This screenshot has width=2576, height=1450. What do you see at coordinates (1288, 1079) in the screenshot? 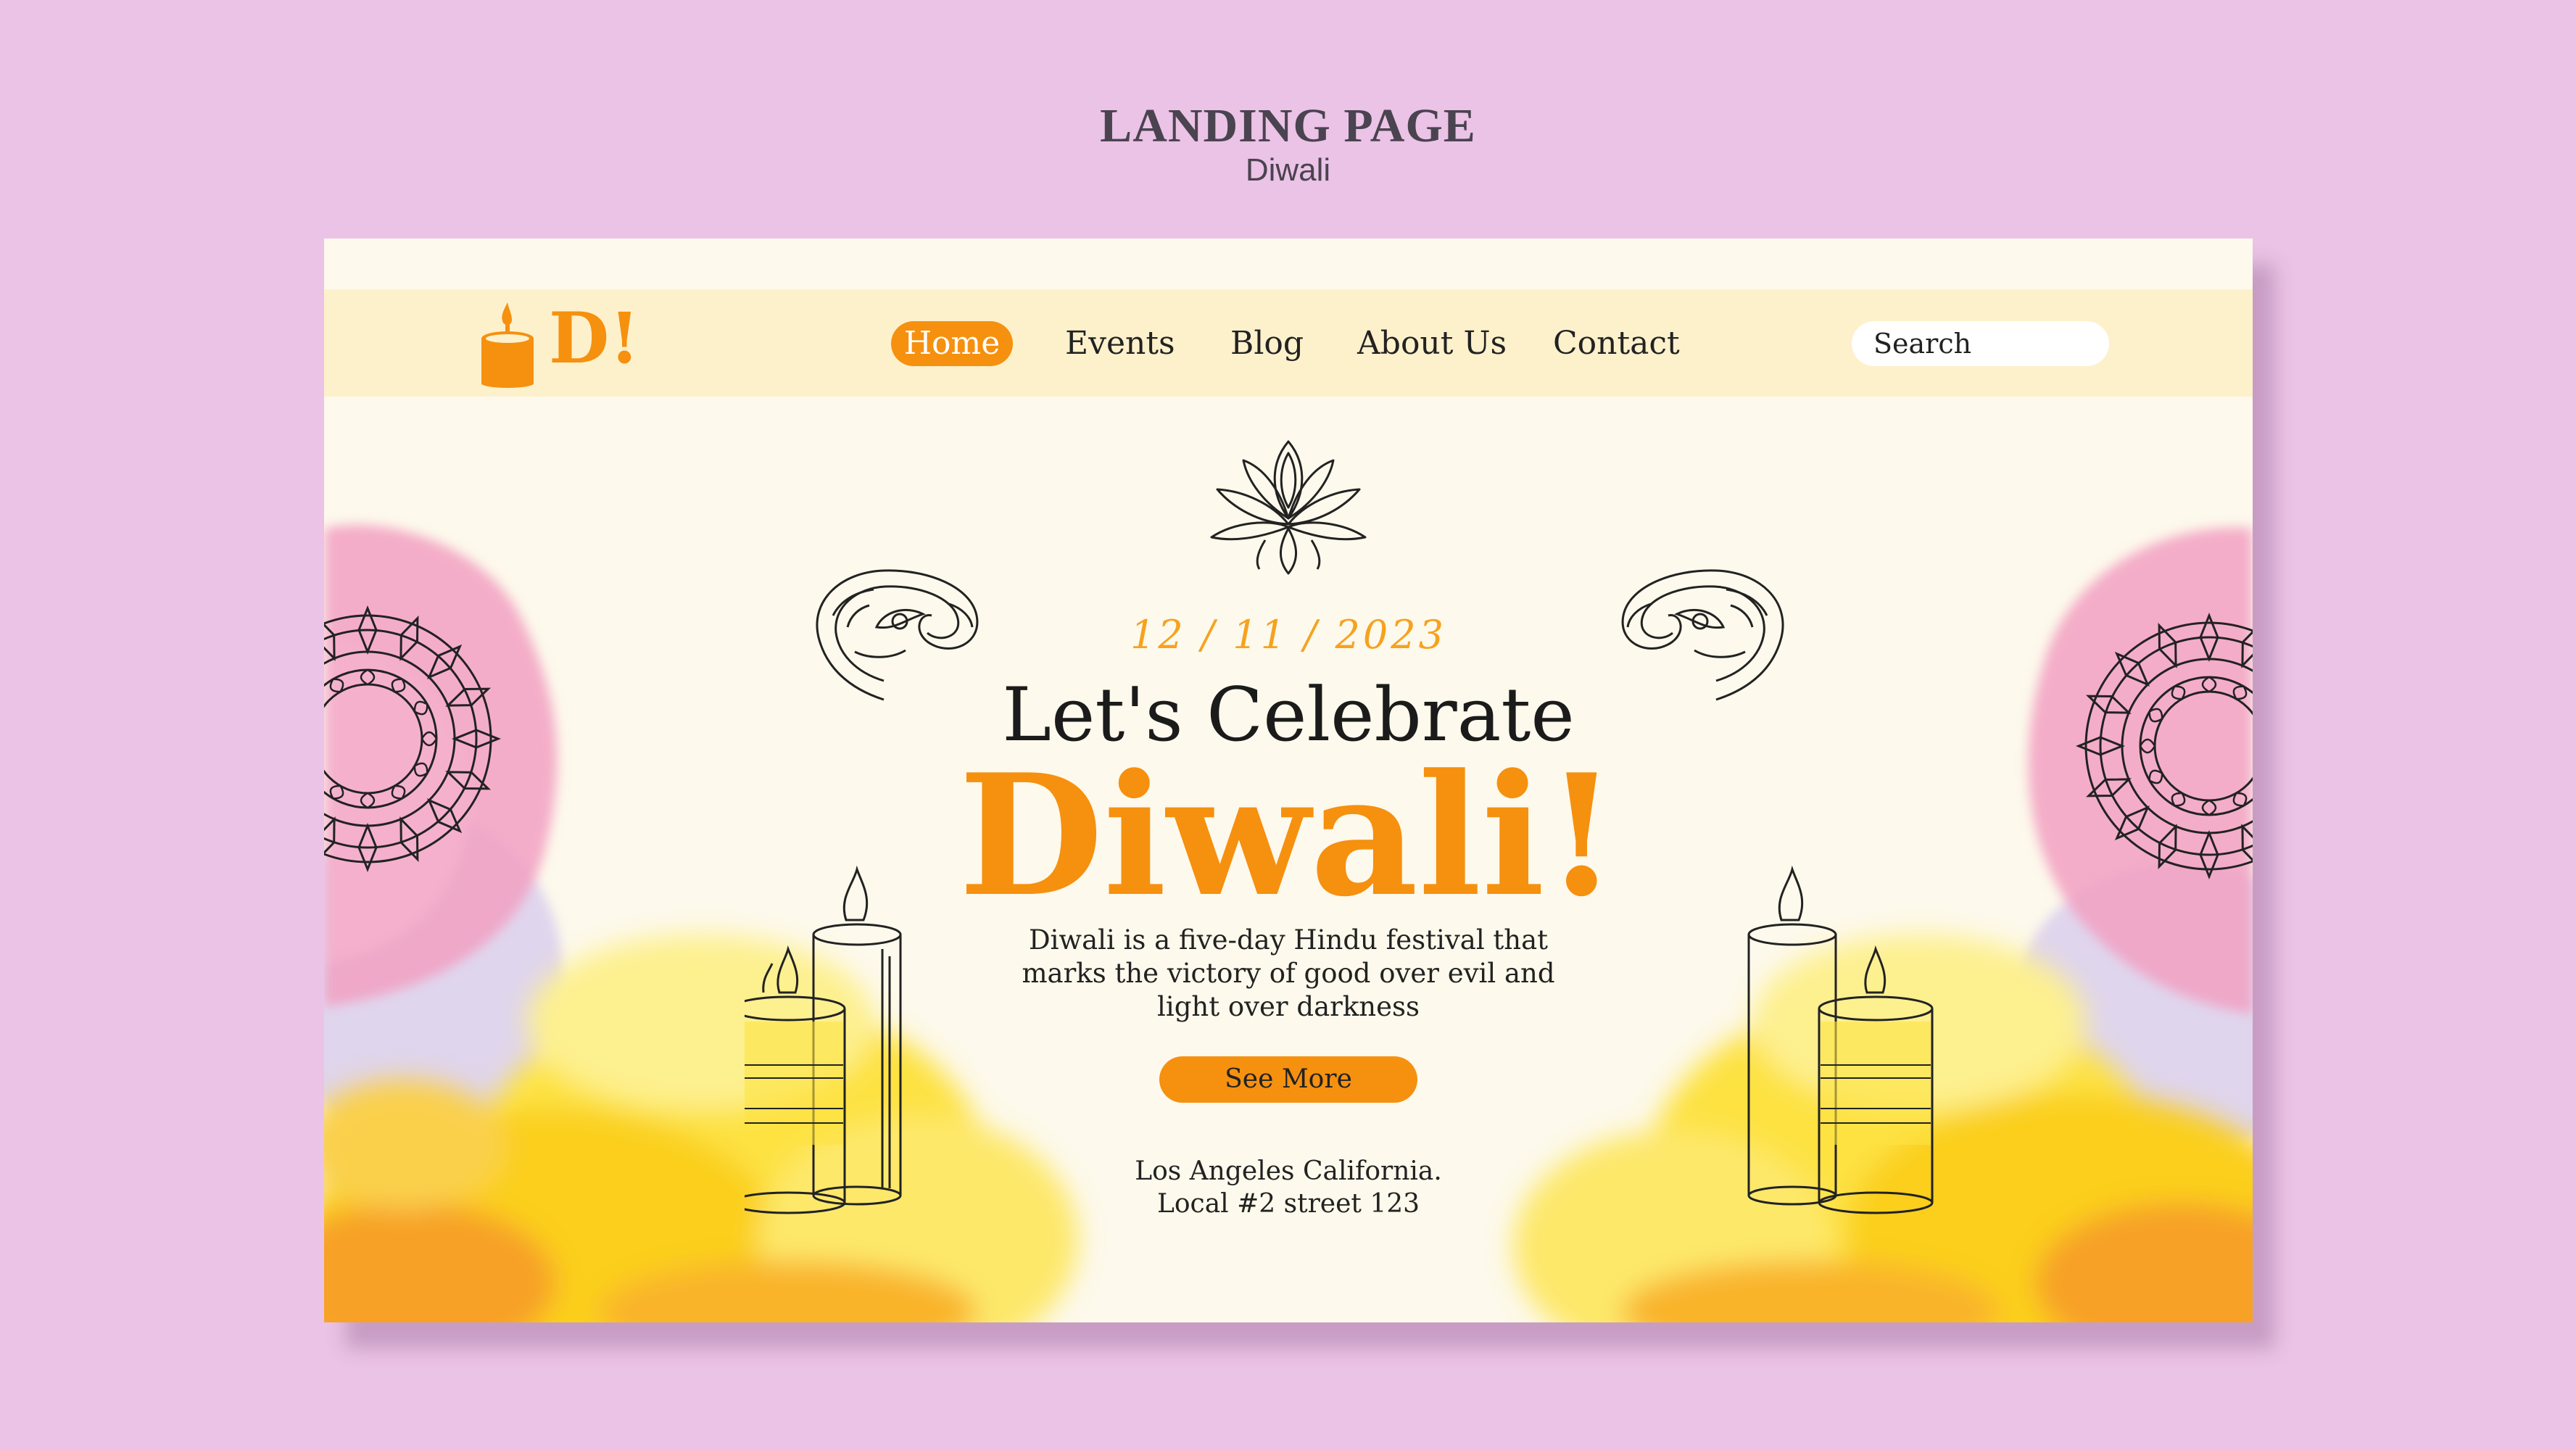
I see `see-more-button: See More` at bounding box center [1288, 1079].